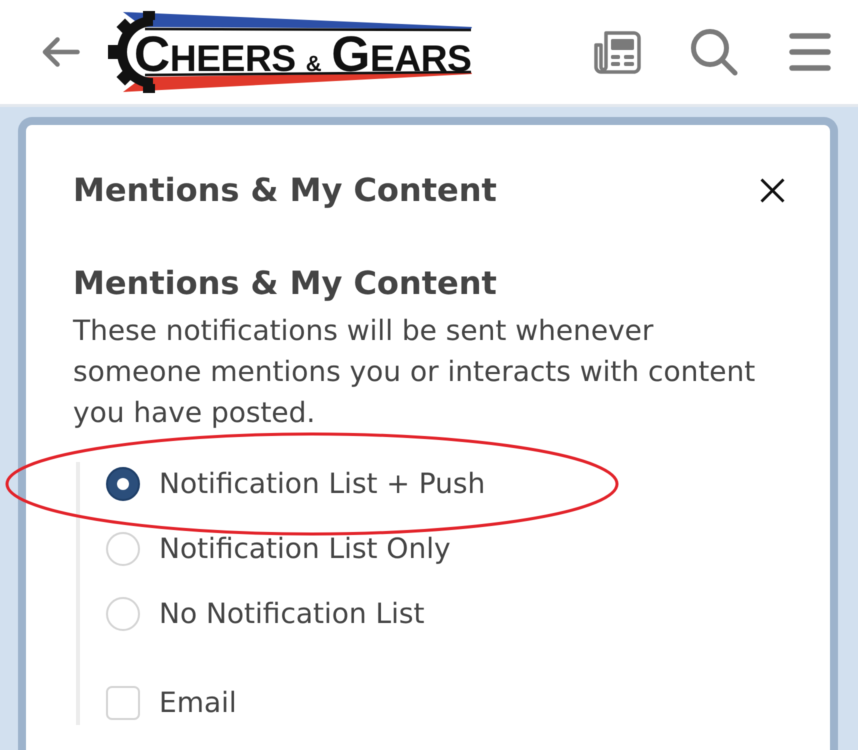 The image size is (858, 750). Describe the element at coordinates (285, 283) in the screenshot. I see `section-heading: Mentions & My Content` at that location.